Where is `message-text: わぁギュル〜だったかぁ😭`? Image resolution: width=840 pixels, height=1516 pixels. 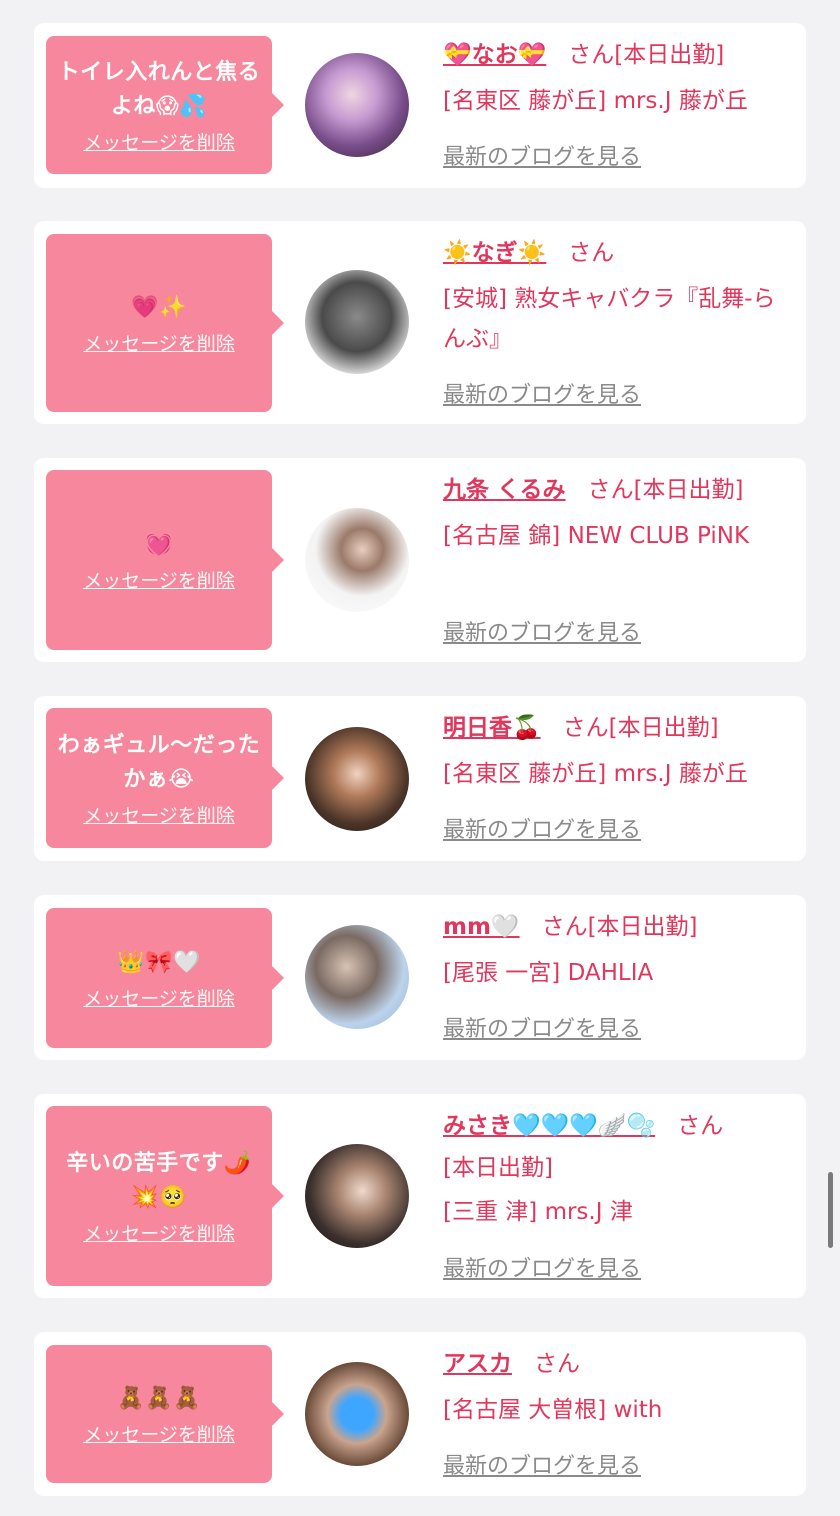 message-text: わぁギュル〜だったかぁ😭 is located at coordinates (159, 762).